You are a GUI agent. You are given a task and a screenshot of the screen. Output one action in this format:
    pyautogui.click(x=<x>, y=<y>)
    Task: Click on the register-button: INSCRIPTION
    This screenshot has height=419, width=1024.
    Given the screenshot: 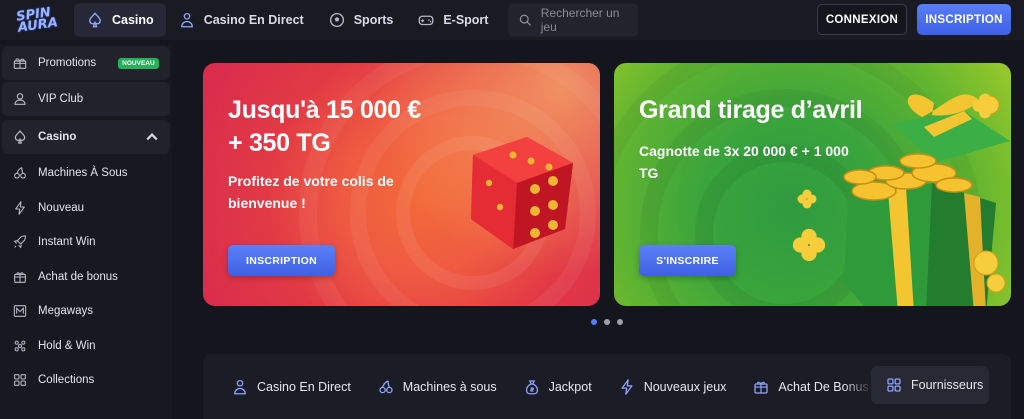 What is the action you would take?
    pyautogui.click(x=964, y=19)
    